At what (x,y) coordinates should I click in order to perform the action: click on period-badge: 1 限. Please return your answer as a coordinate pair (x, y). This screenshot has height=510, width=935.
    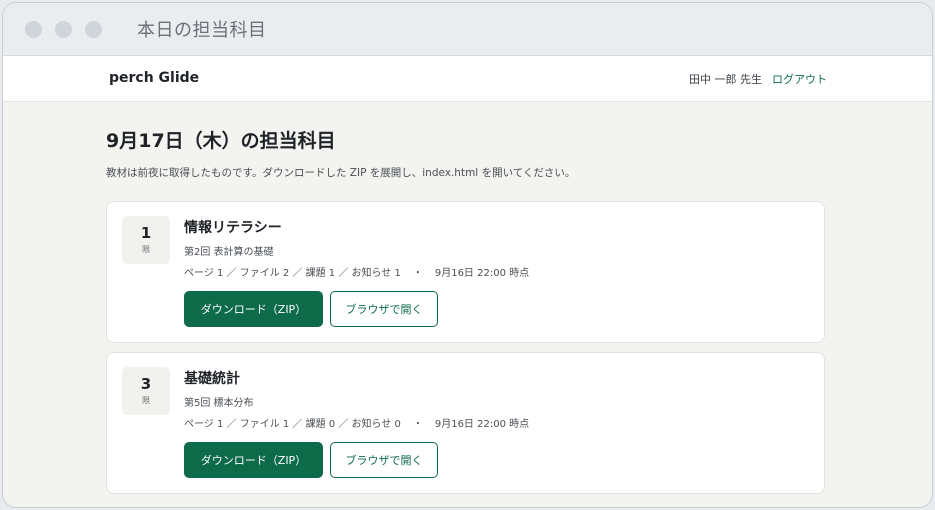
    Looking at the image, I should click on (146, 240).